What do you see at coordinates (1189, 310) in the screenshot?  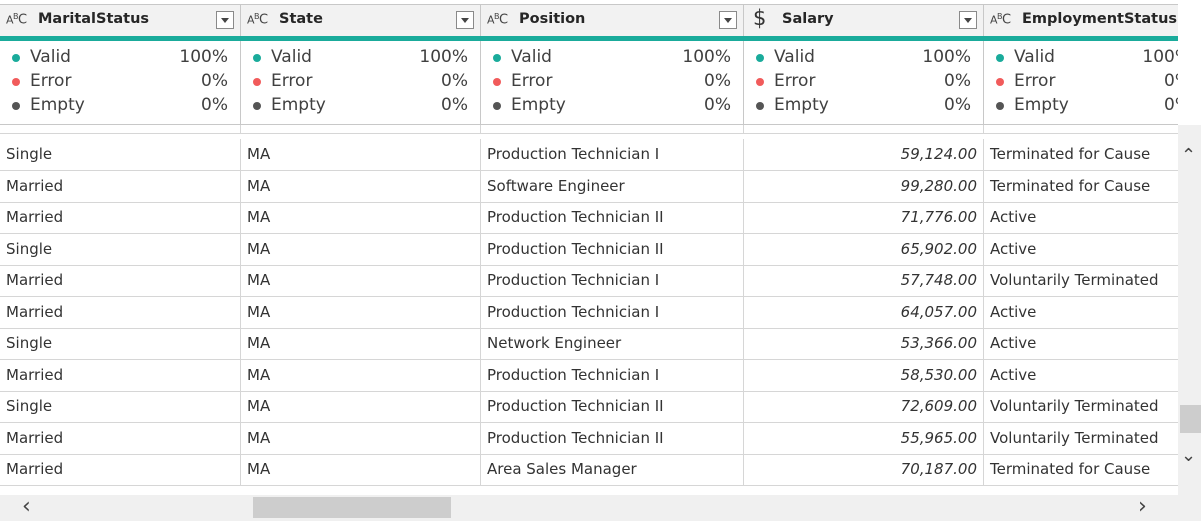 I see `vertical-scrollbar: ⌃ ⌄` at bounding box center [1189, 310].